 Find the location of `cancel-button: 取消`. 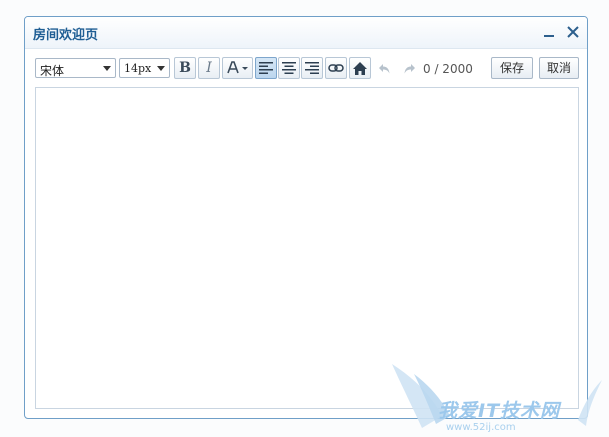

cancel-button: 取消 is located at coordinates (559, 68).